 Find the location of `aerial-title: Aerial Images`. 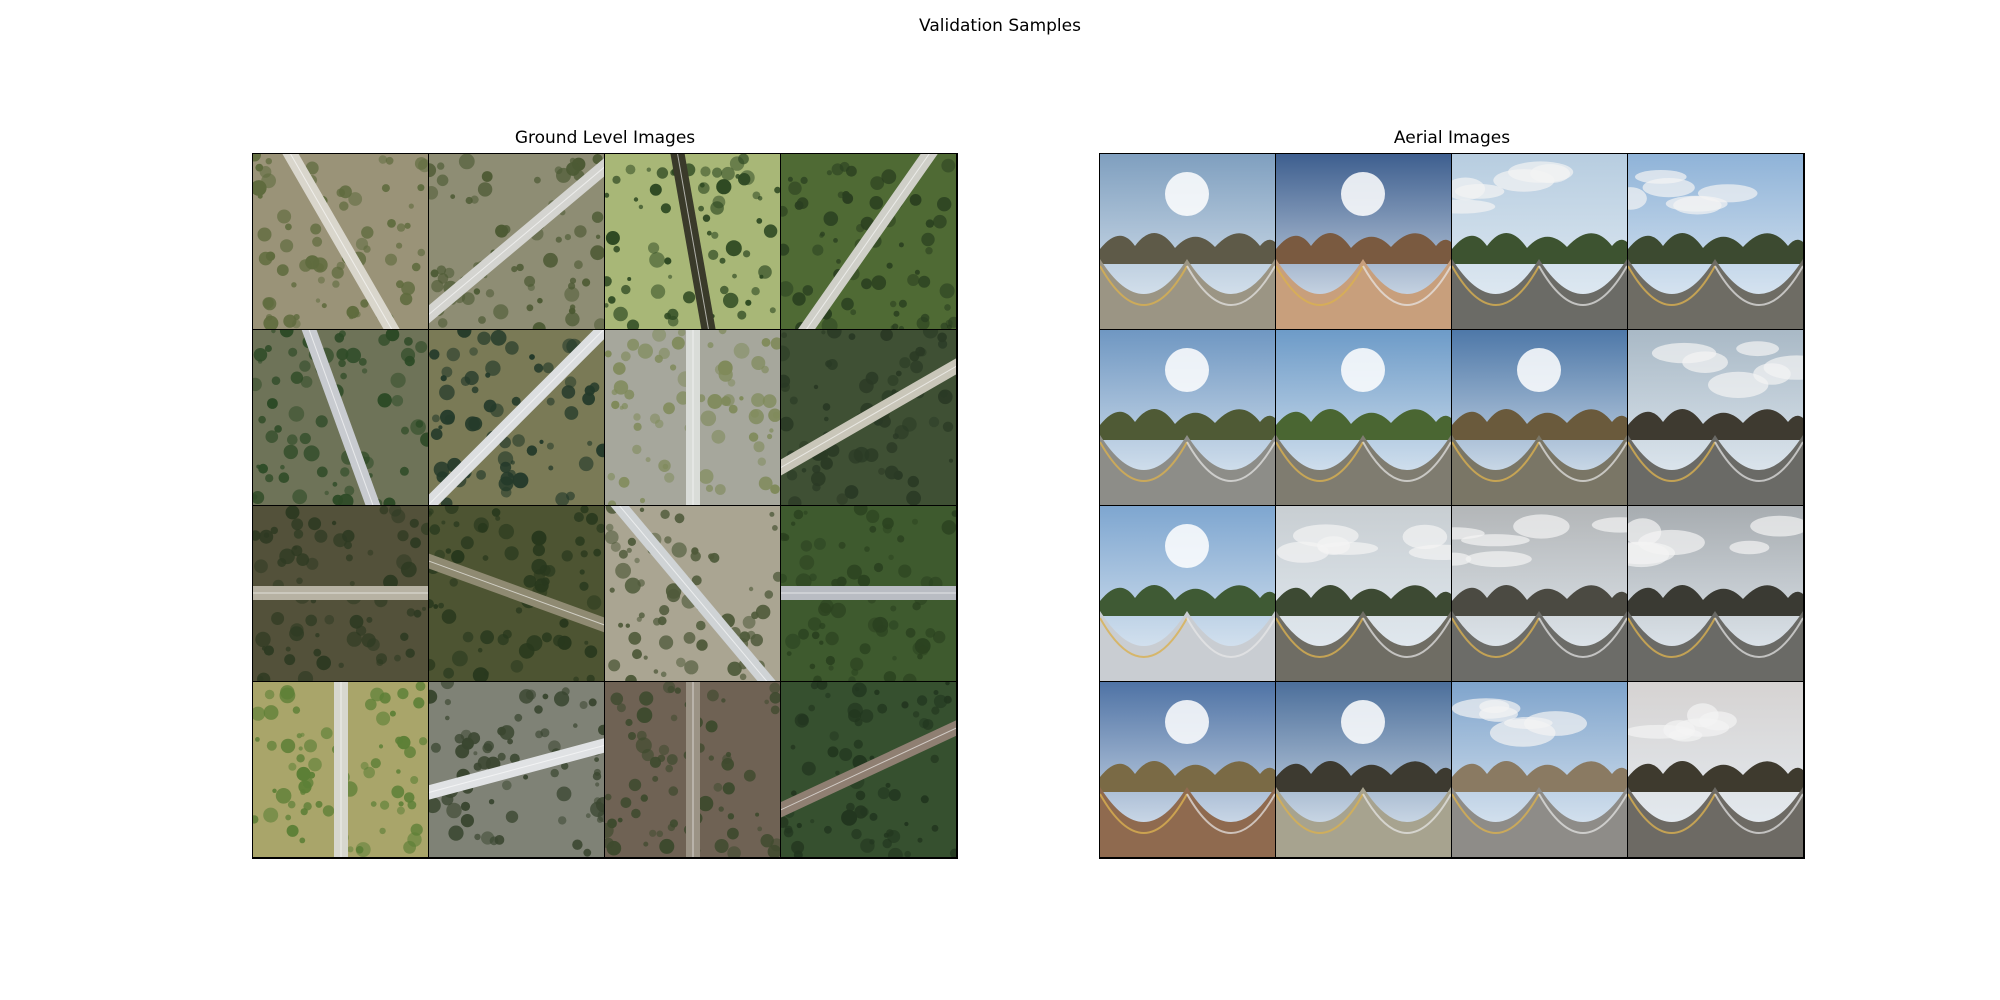

aerial-title: Aerial Images is located at coordinates (1452, 138).